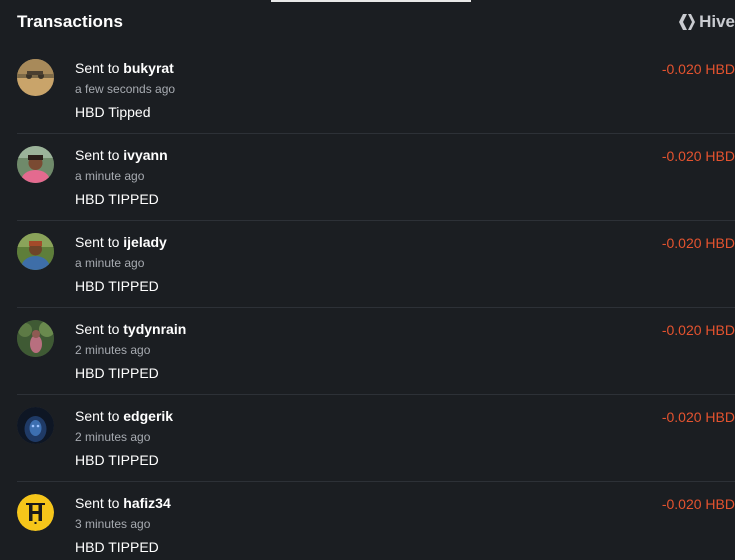 The width and height of the screenshot is (735, 560). I want to click on avatar-hafiz34-logo, so click(35, 512).